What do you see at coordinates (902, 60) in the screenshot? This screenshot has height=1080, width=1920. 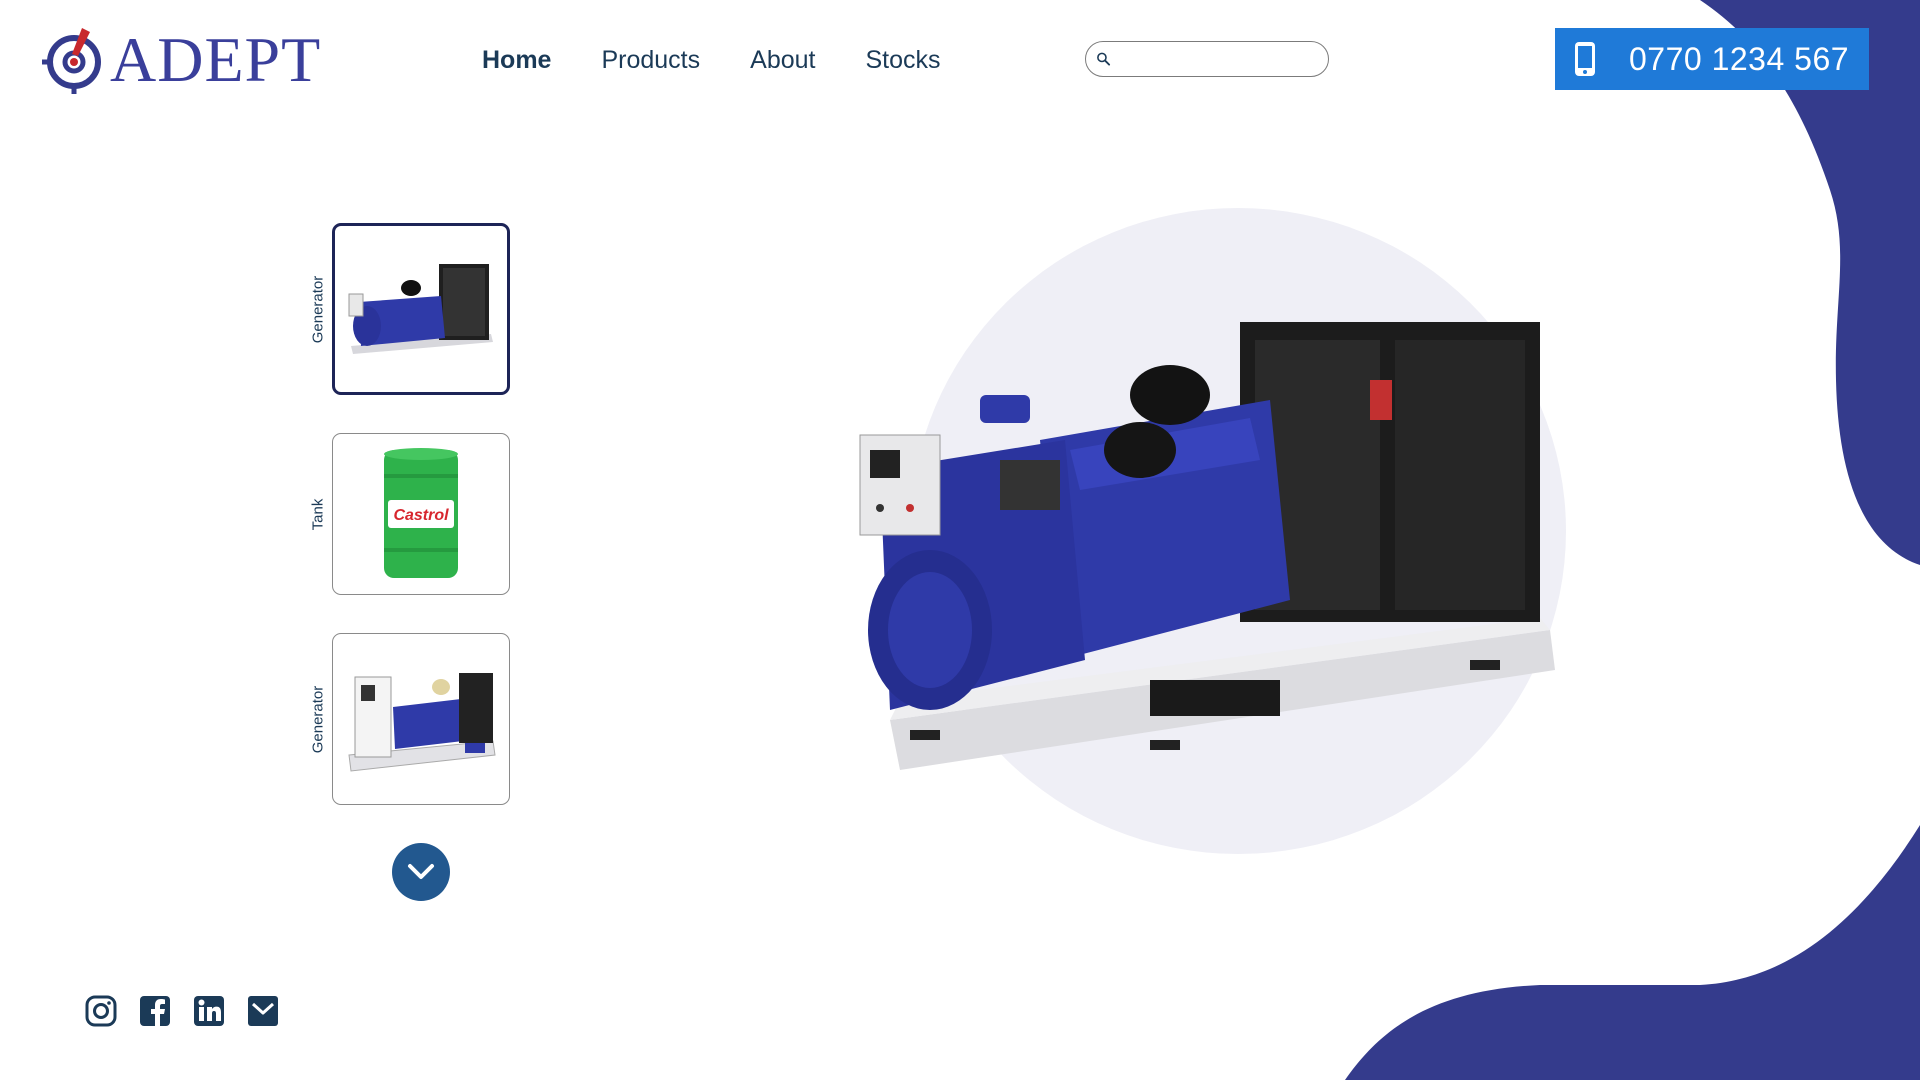 I see `nav-stocks: Stocks` at bounding box center [902, 60].